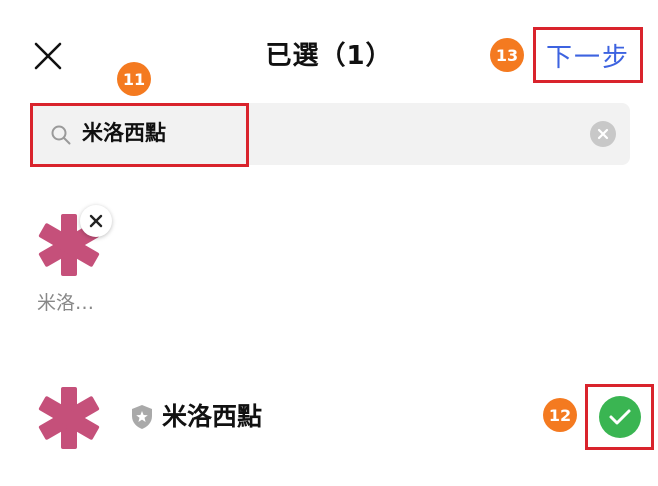 The height and width of the screenshot is (486, 658). I want to click on next-step-button: 下一步, so click(588, 55).